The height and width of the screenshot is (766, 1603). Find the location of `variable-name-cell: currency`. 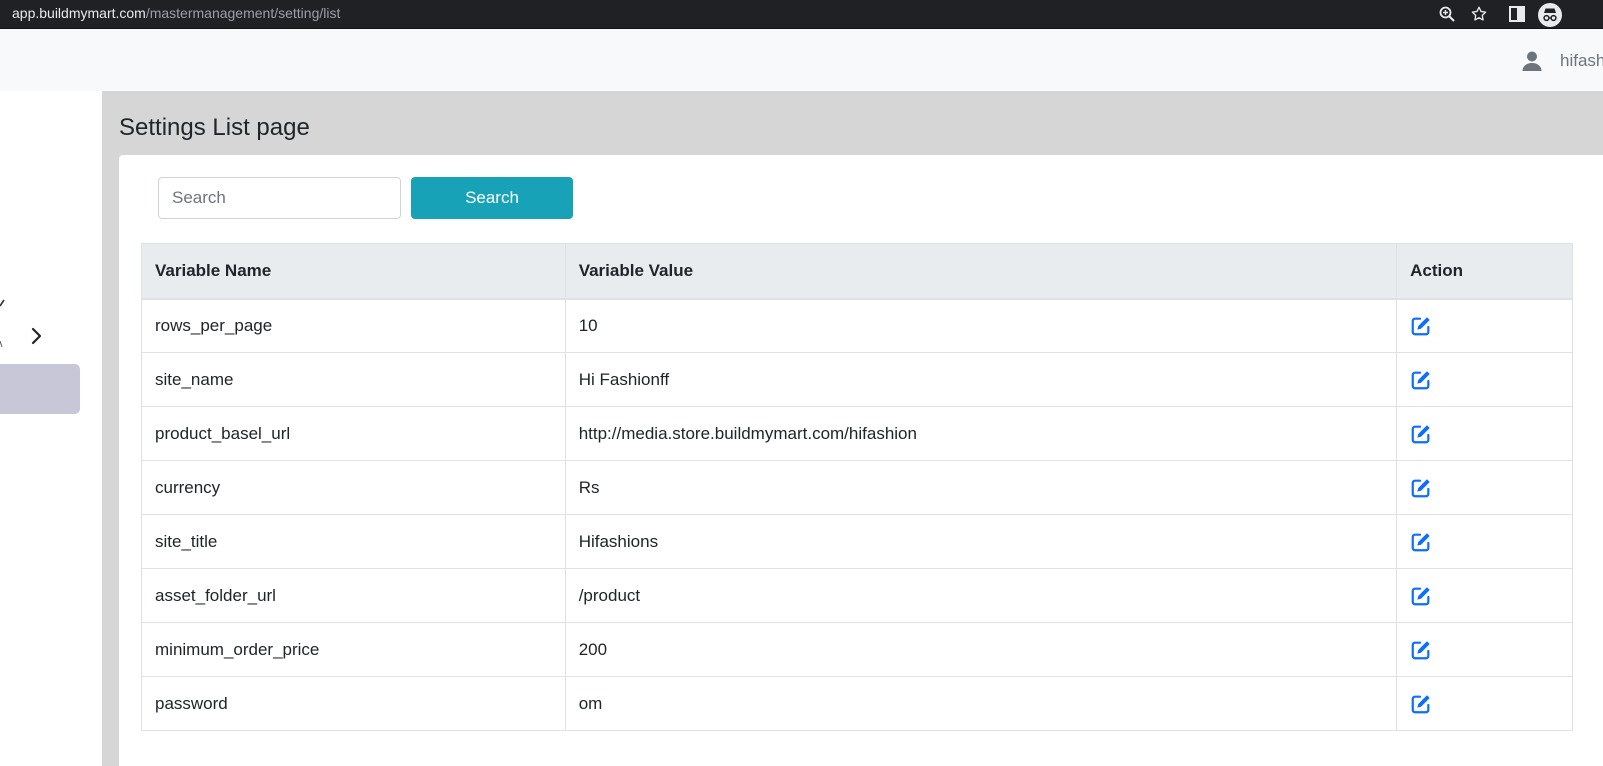

variable-name-cell: currency is located at coordinates (353, 487).